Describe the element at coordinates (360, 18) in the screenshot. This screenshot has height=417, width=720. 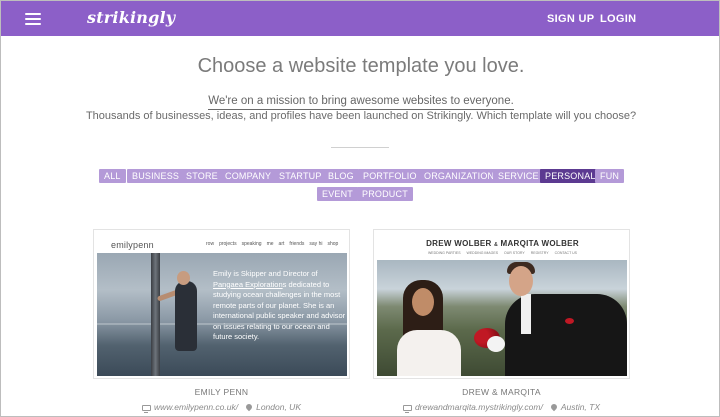
I see `top-navbar: strikingly SIGN UP LOGIN` at that location.